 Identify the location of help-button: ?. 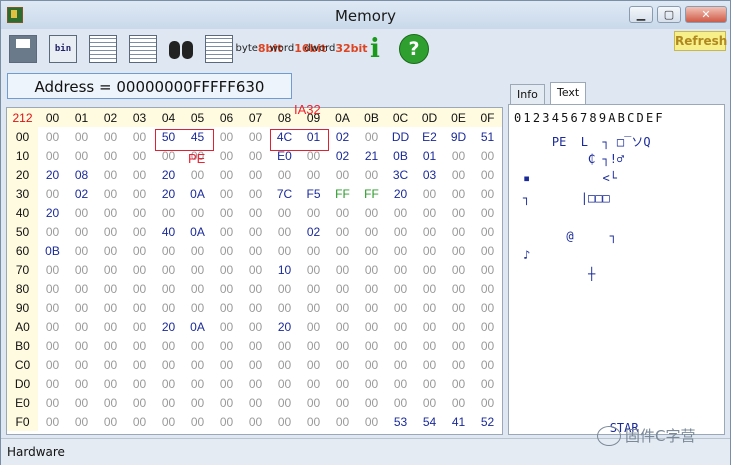
(414, 49).